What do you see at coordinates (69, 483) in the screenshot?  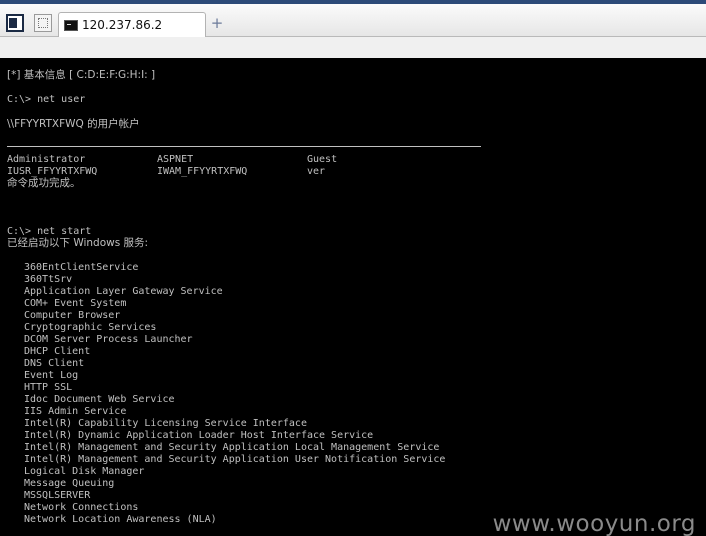 I see `service-item: Message Queuing` at bounding box center [69, 483].